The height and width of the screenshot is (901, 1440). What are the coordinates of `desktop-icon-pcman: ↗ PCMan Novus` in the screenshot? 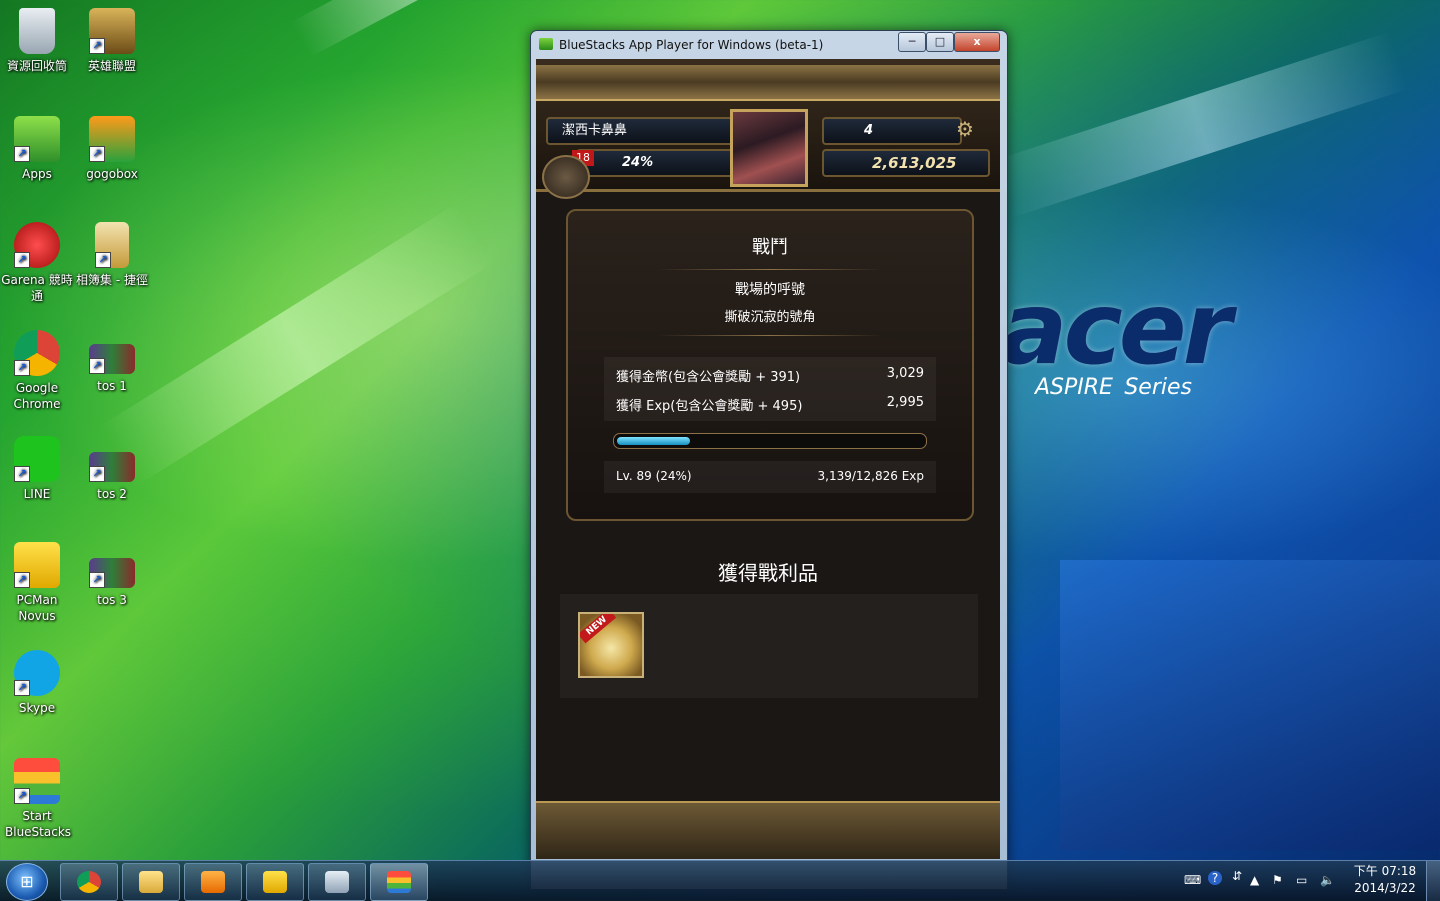 It's located at (37, 583).